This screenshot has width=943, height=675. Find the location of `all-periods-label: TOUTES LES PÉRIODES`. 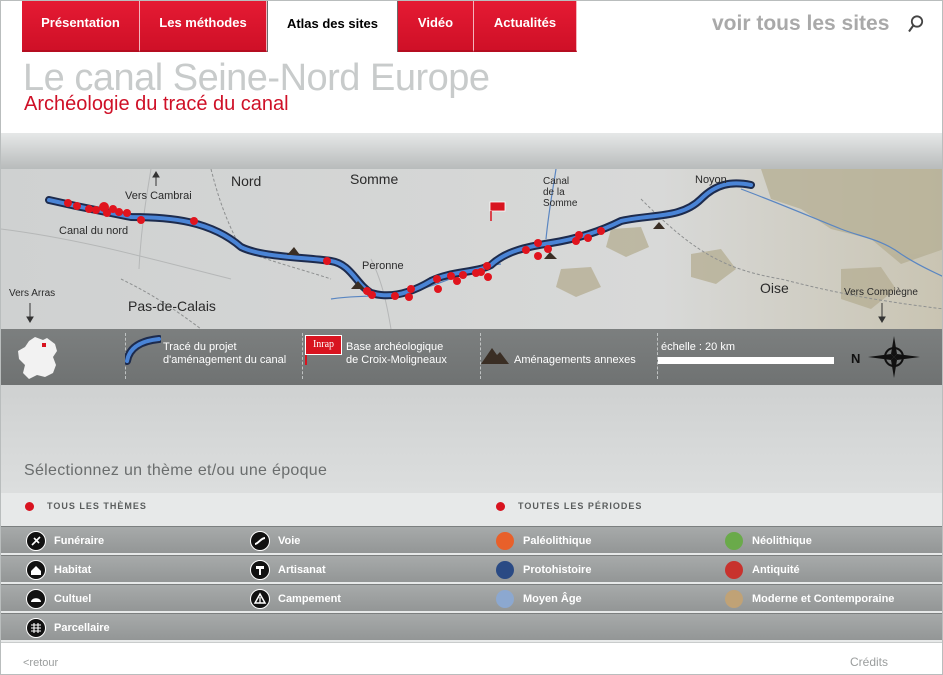

all-periods-label: TOUTES LES PÉRIODES is located at coordinates (580, 506).